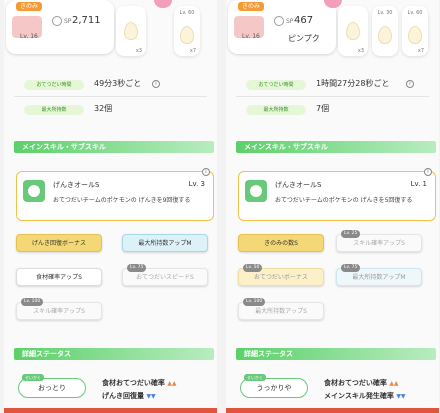 The image size is (440, 413). What do you see at coordinates (59, 243) in the screenshot?
I see `sub-skill-button: げんき回復ボーナス` at bounding box center [59, 243].